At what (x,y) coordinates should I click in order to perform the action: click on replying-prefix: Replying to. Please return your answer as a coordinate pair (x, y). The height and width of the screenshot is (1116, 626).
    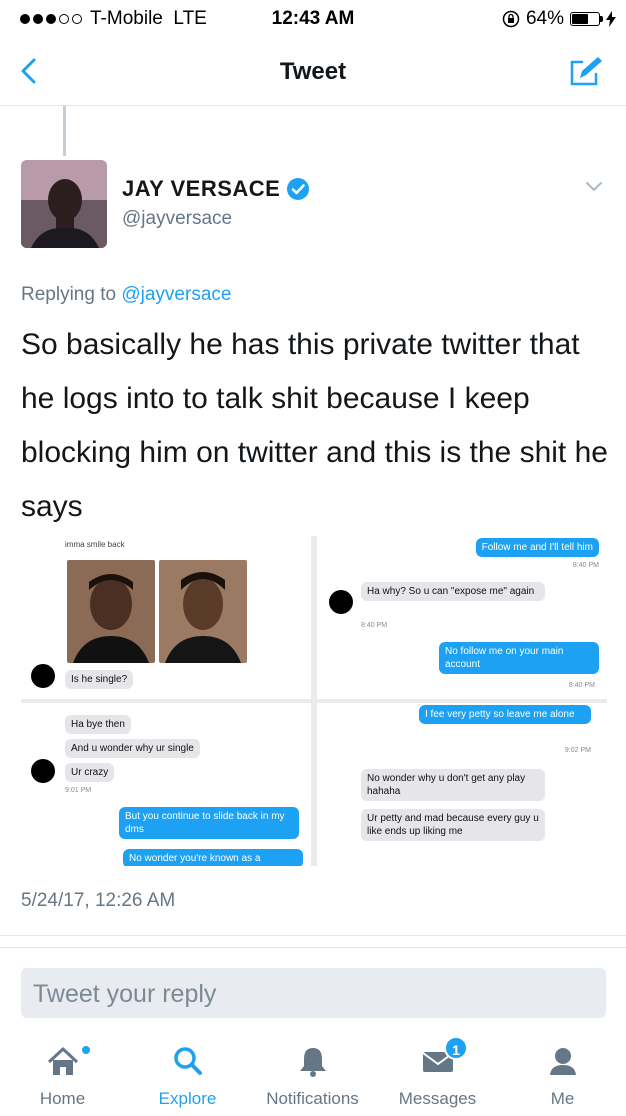
    Looking at the image, I should click on (69, 294).